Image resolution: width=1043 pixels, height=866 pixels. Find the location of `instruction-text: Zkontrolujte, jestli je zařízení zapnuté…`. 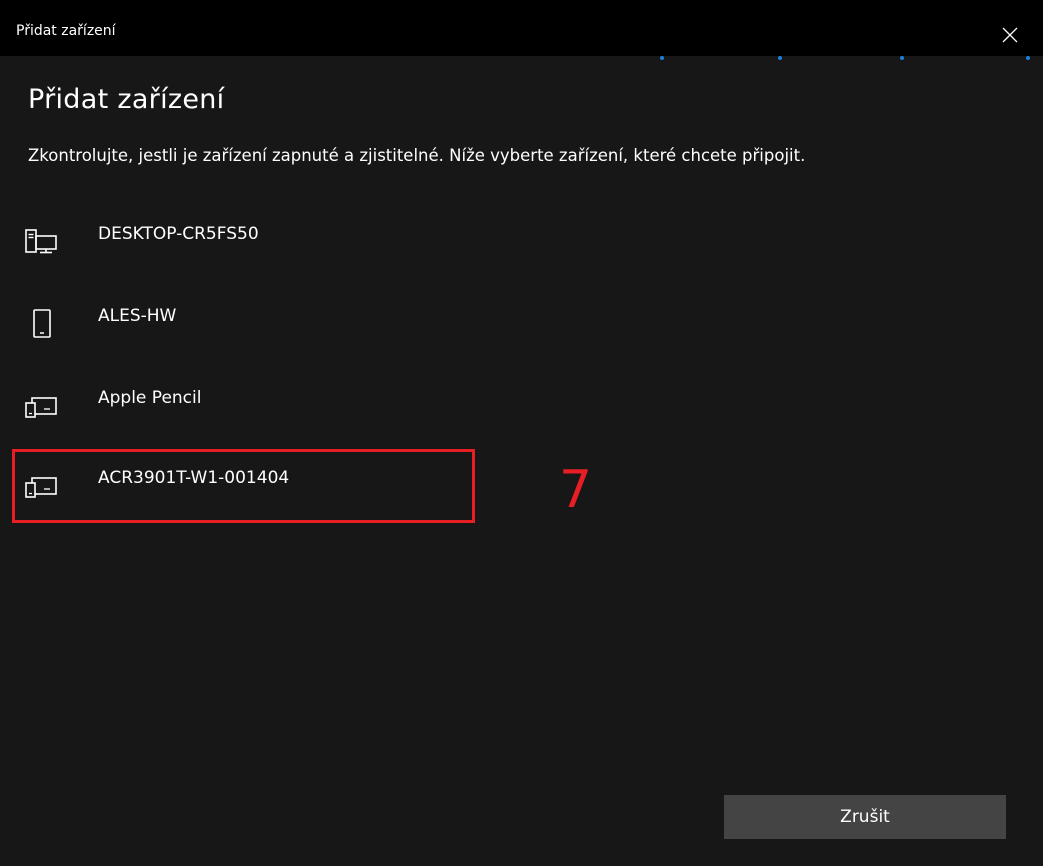

instruction-text: Zkontrolujte, jestli je zařízení zapnuté… is located at coordinates (417, 155).